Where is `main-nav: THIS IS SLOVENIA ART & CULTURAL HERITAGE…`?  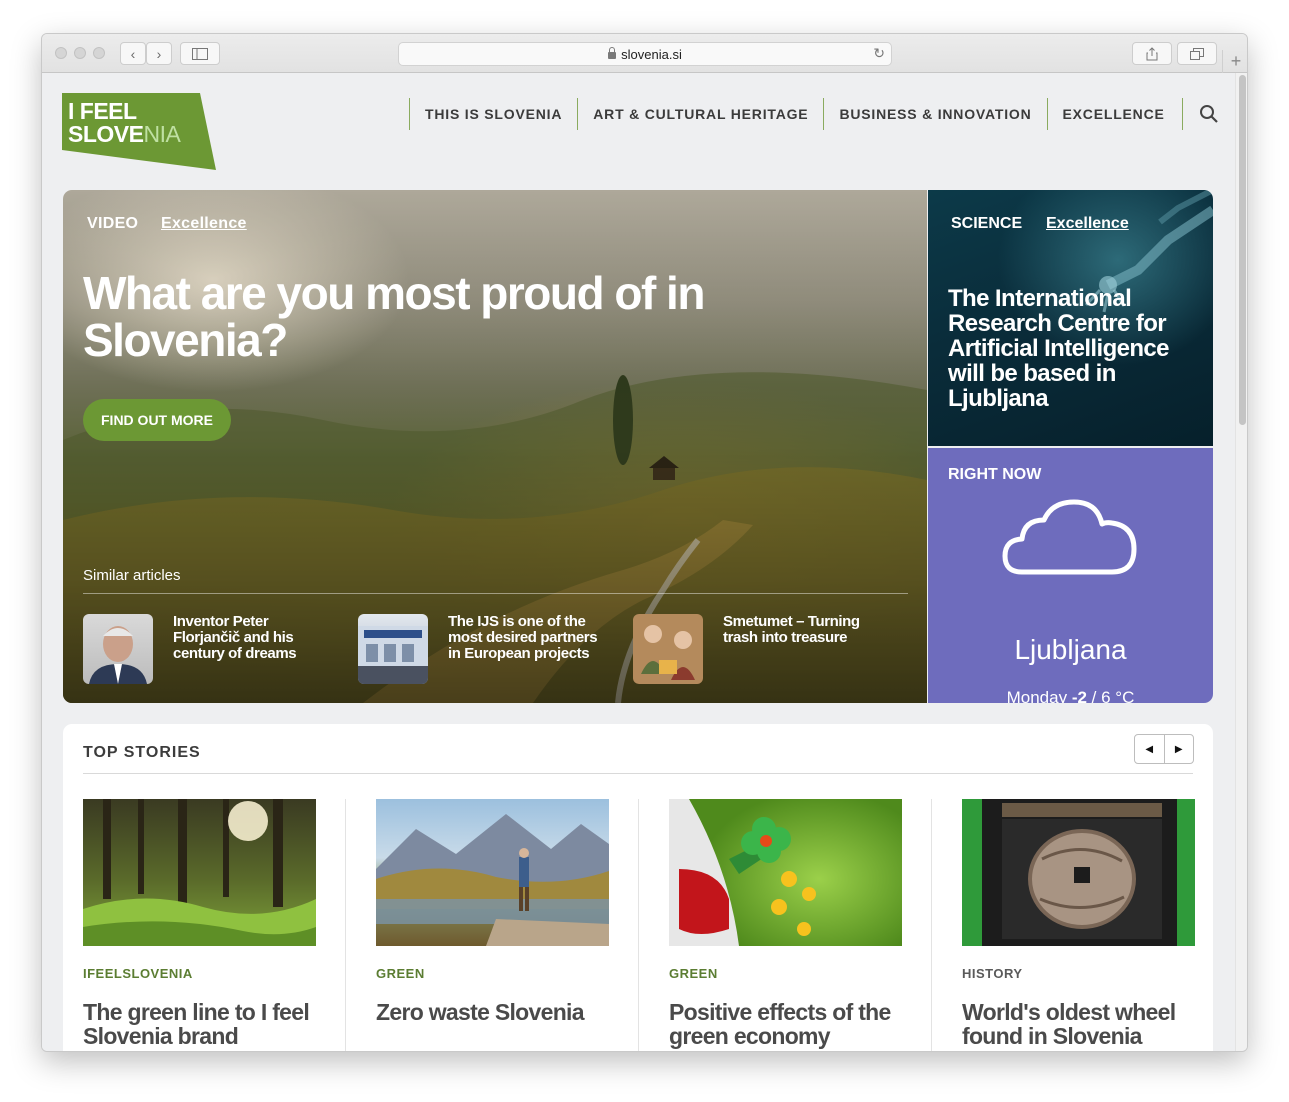 main-nav: THIS IS SLOVENIA ART & CULTURAL HERITAGE… is located at coordinates (815, 114).